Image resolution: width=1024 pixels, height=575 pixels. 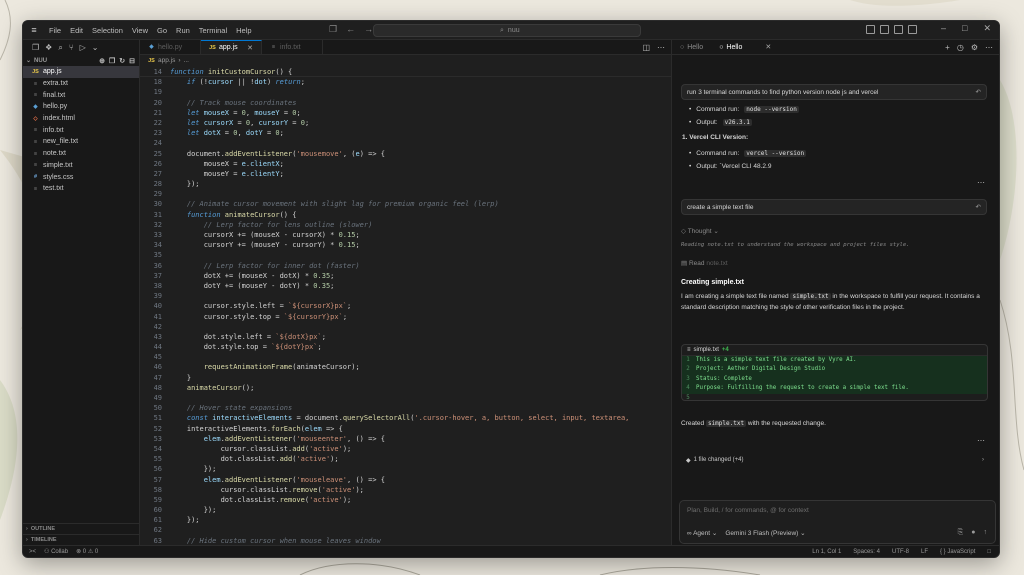 What do you see at coordinates (989, 47) in the screenshot?
I see `more-icon: ⋯` at bounding box center [989, 47].